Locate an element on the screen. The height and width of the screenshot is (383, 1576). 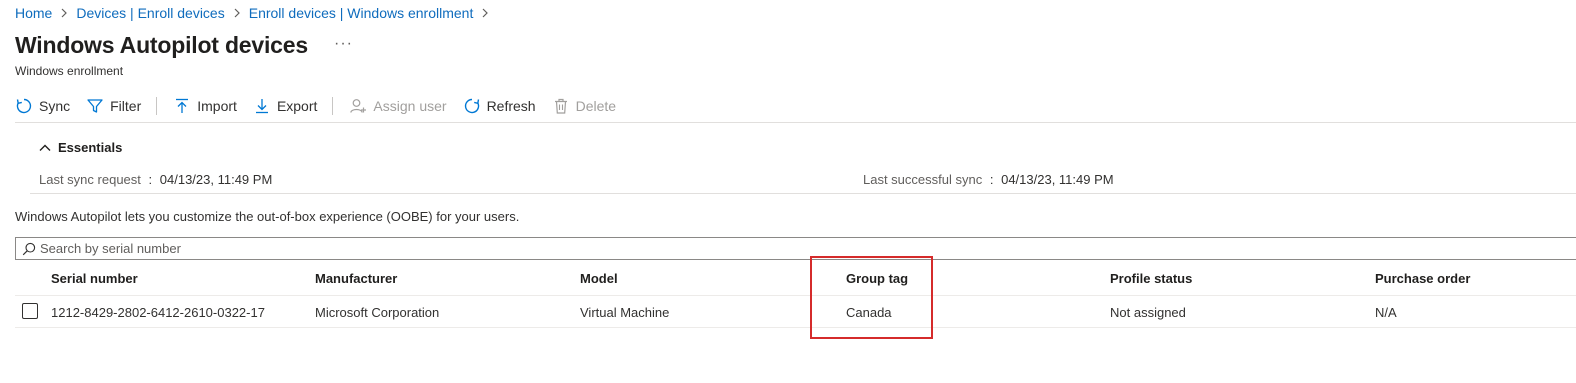
essentials-toggle: Essentials is located at coordinates (80, 147).